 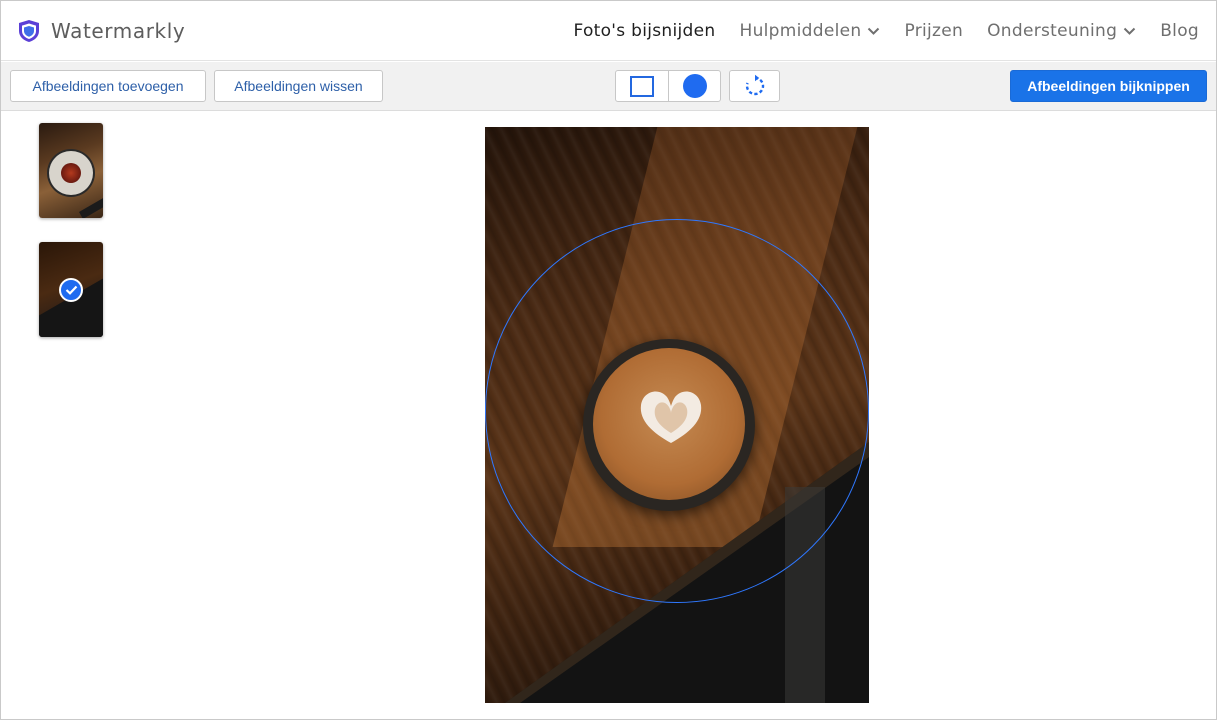 I want to click on nav-item-tools: Hulpmiddelen, so click(x=809, y=31).